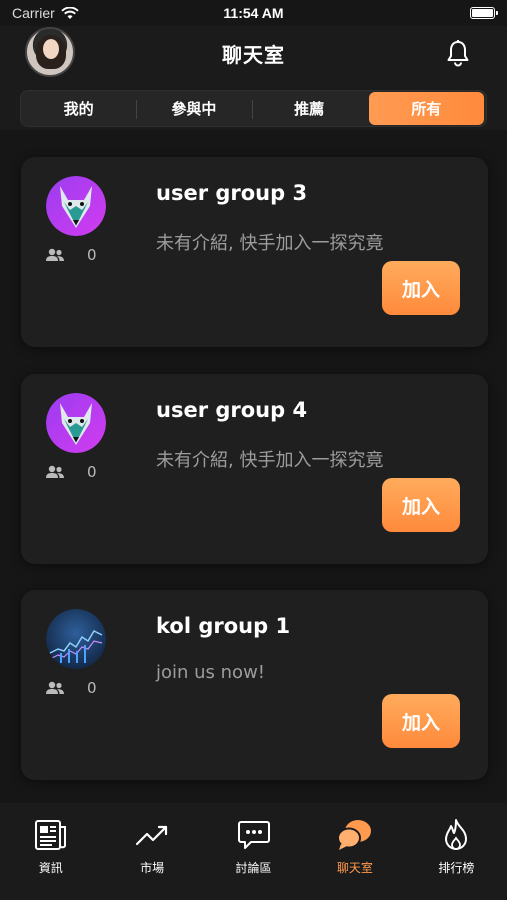  I want to click on page-title: 聊天室, so click(253, 54).